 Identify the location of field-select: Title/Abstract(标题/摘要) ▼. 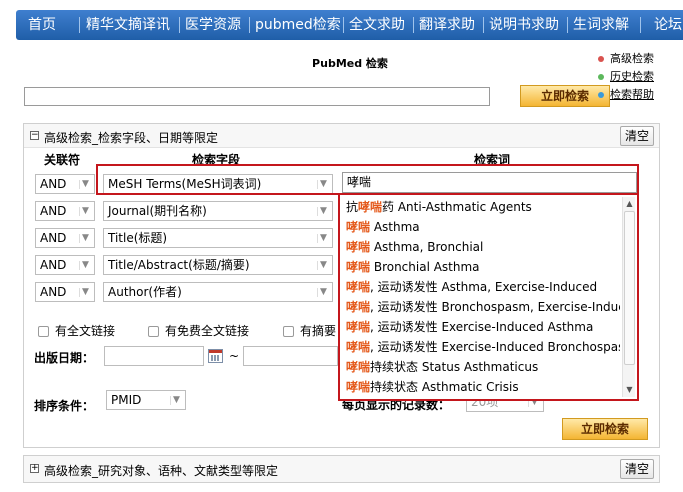
(218, 265).